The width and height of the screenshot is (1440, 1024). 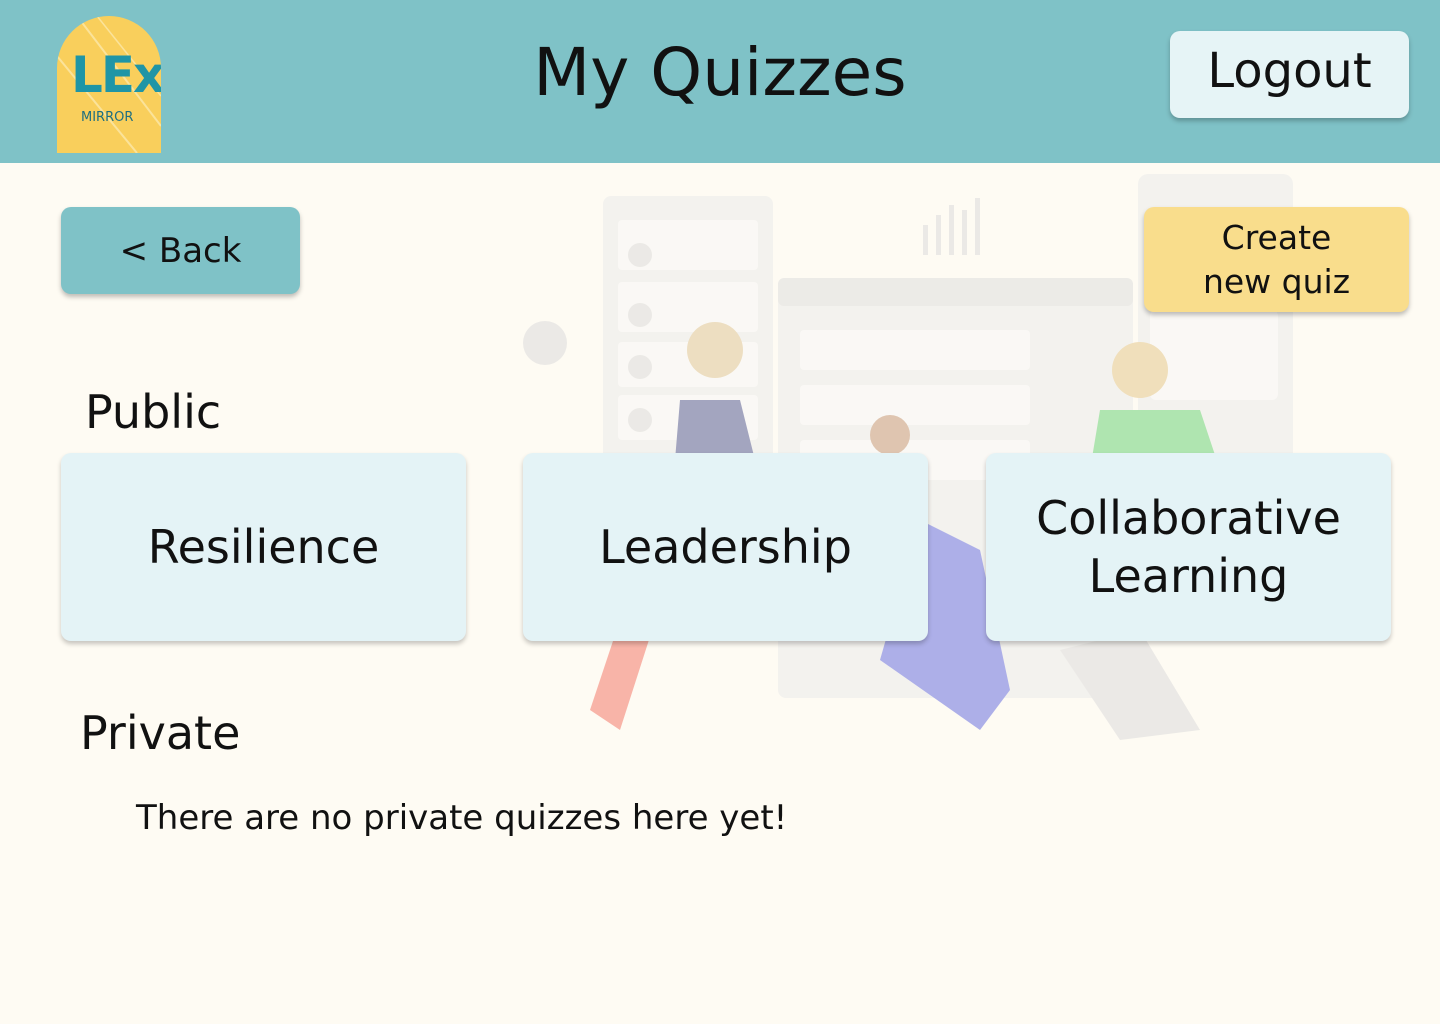 What do you see at coordinates (153, 412) in the screenshot?
I see `public-section-heading: Public` at bounding box center [153, 412].